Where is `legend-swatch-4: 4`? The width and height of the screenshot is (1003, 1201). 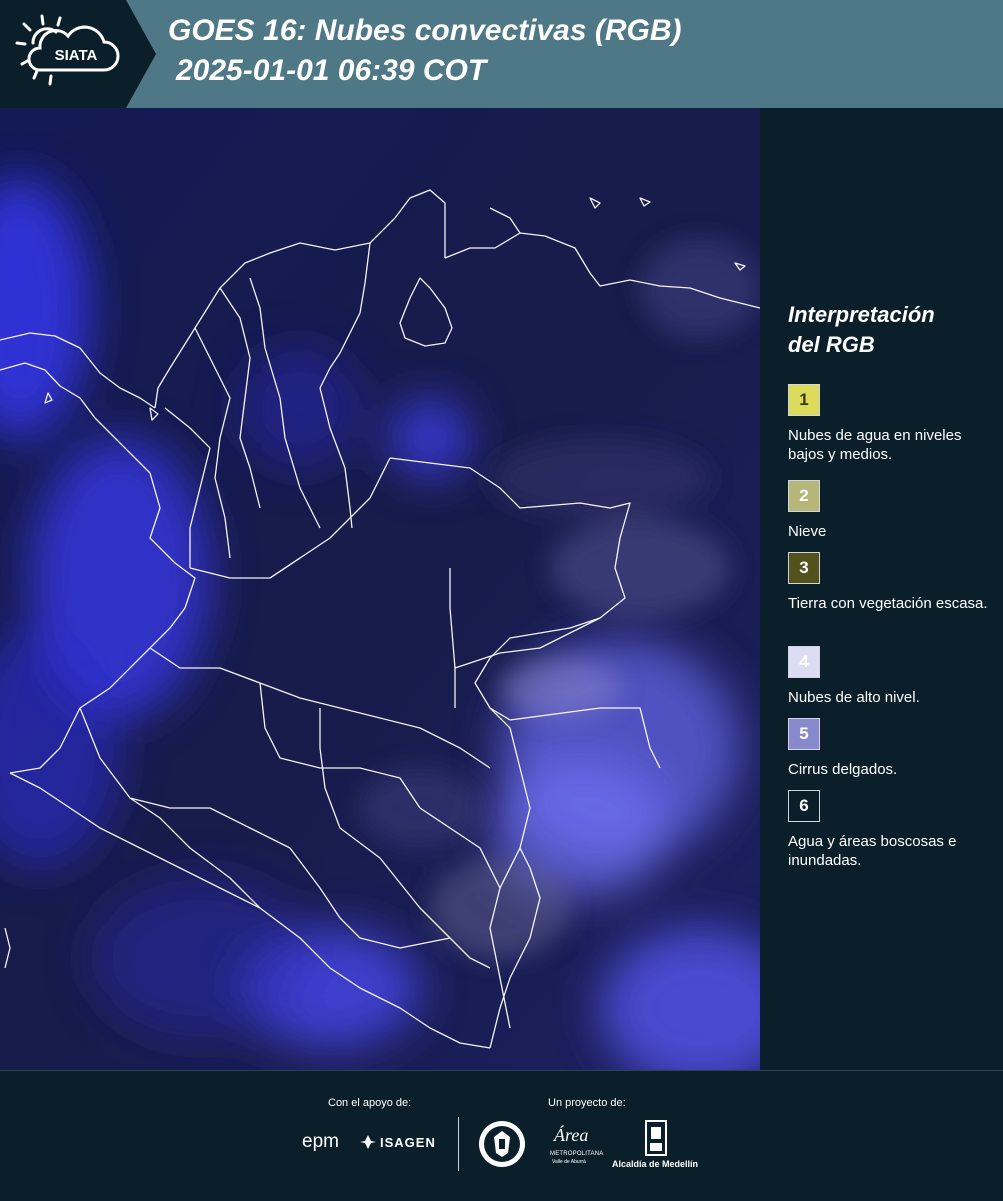 legend-swatch-4: 4 is located at coordinates (804, 662).